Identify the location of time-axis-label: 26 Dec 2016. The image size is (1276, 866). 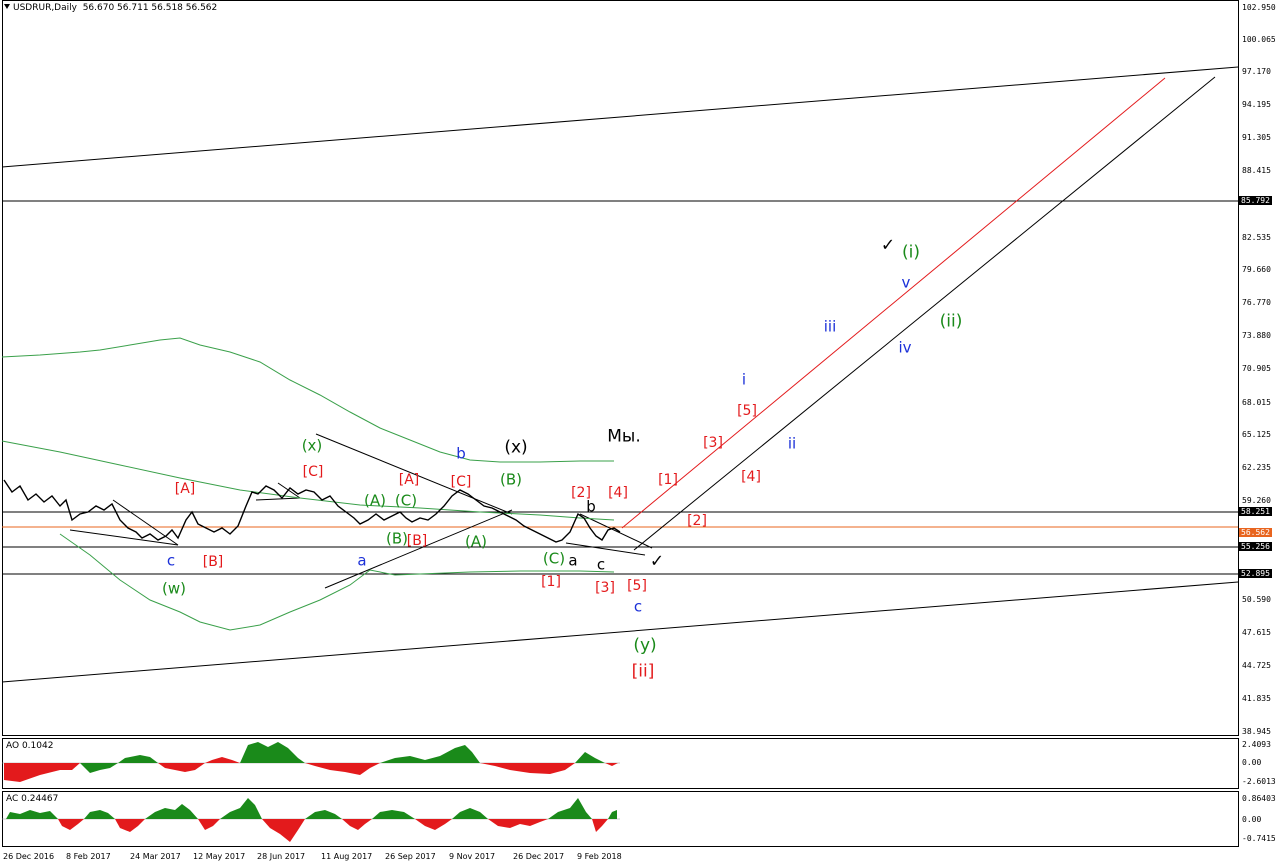
(29, 856).